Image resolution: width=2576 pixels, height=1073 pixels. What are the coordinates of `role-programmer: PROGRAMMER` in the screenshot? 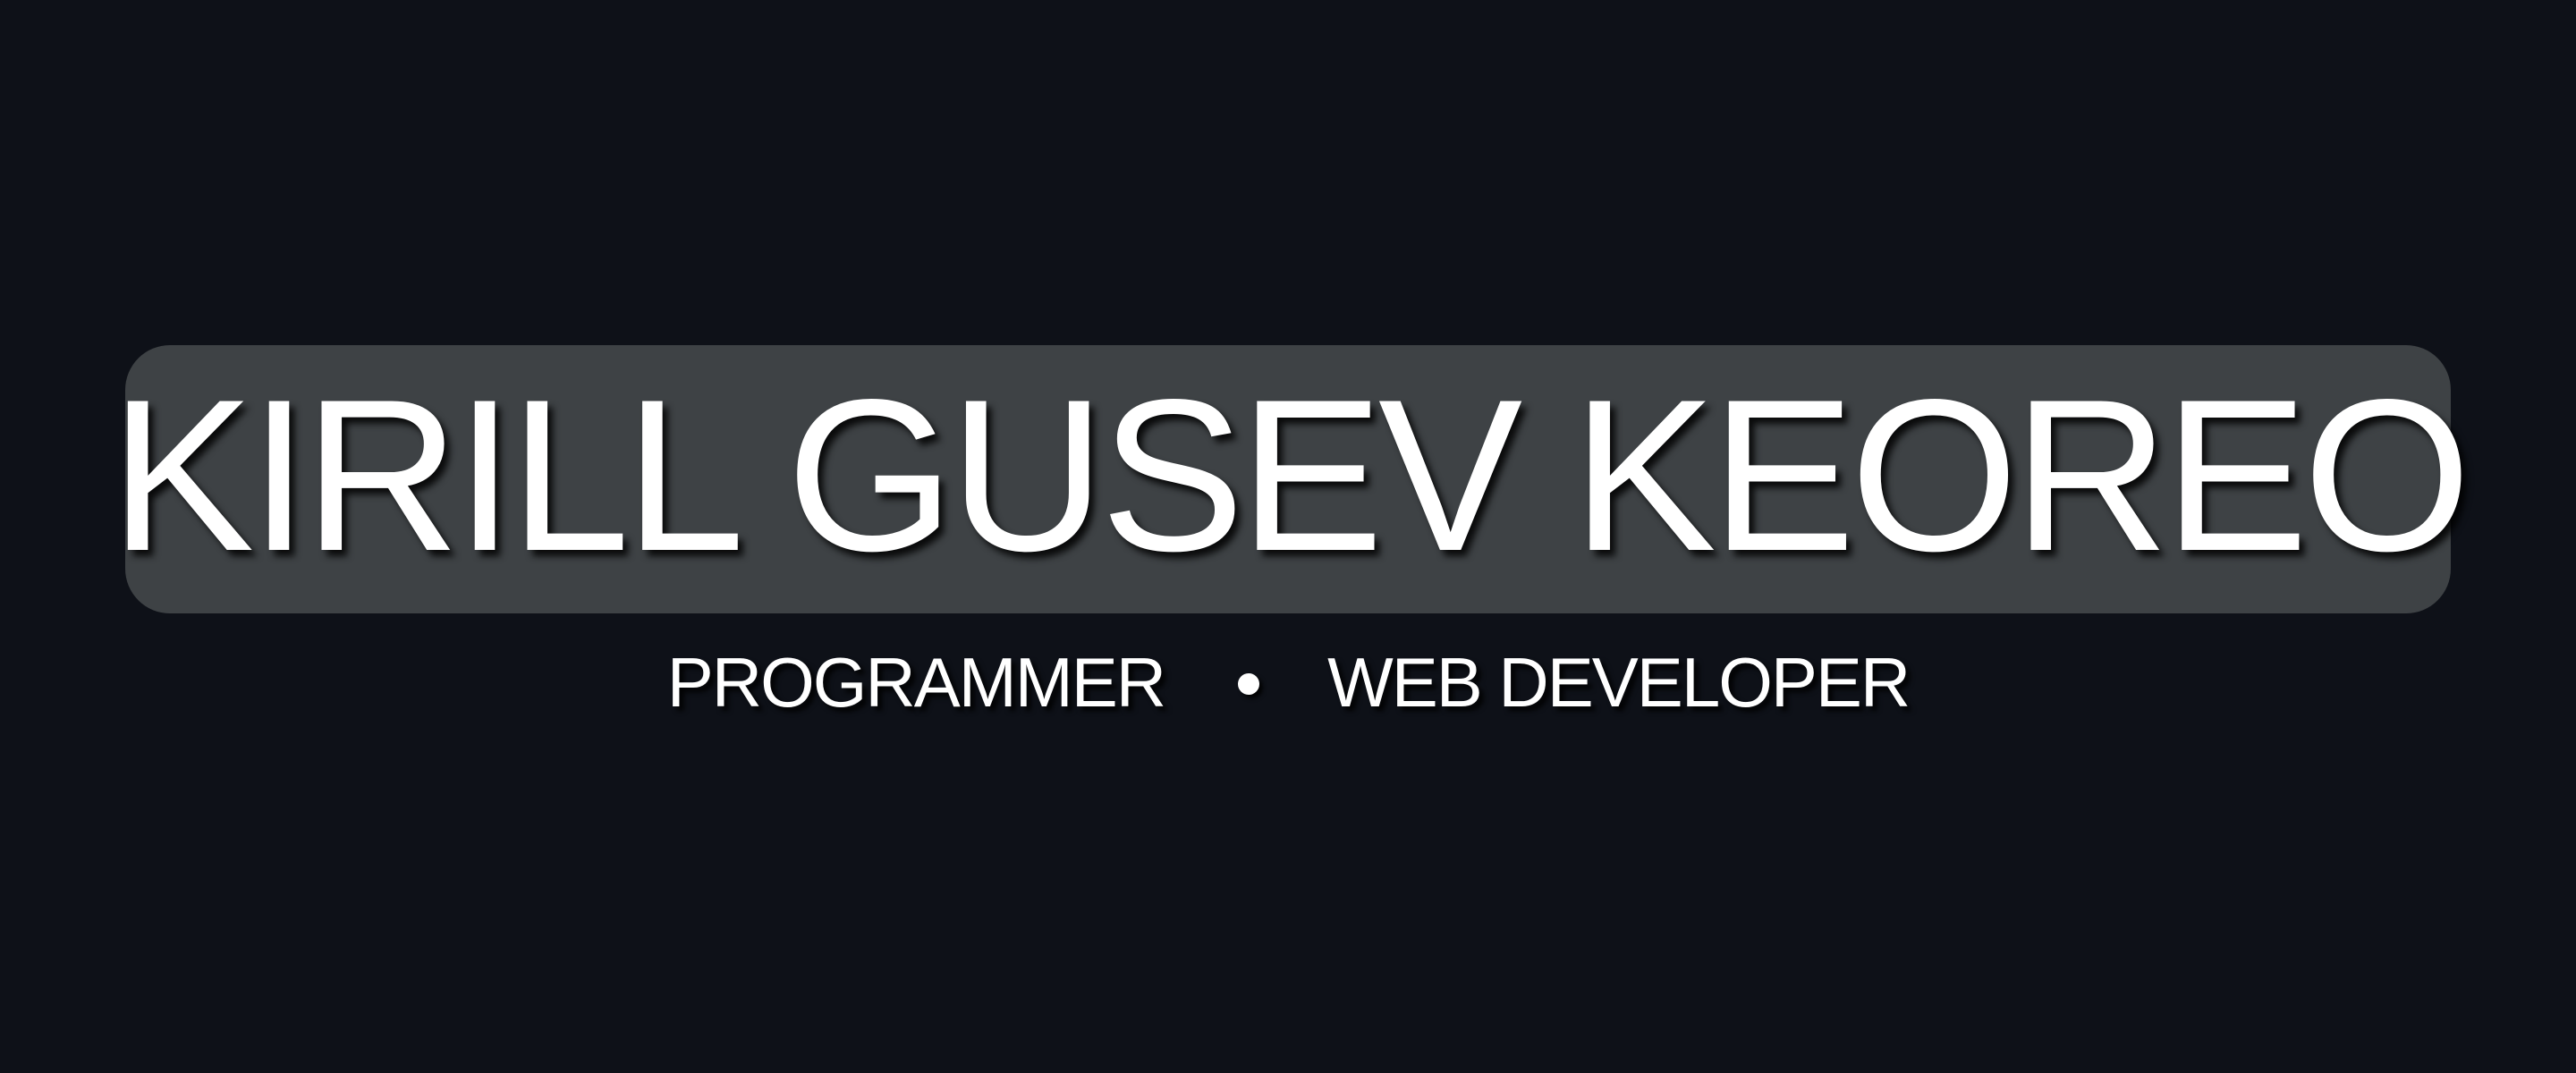 It's located at (916, 682).